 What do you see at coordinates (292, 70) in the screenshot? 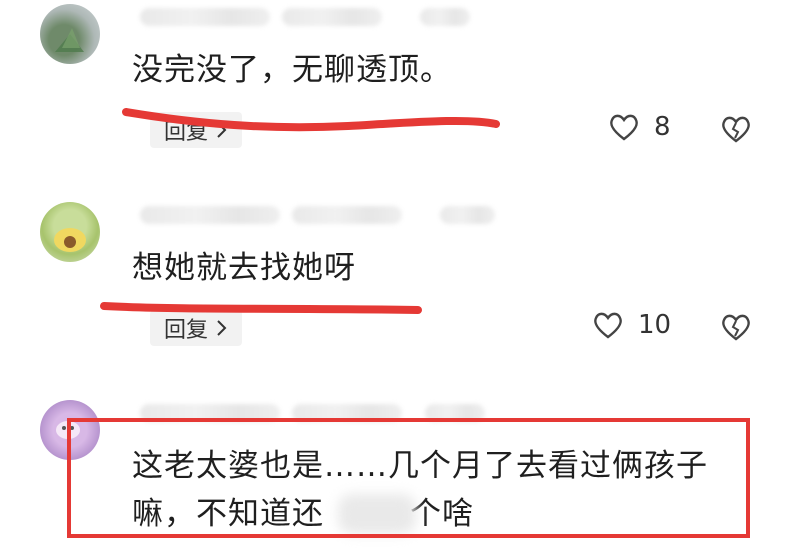
I see `comment-text: 没完没了，无聊透顶。` at bounding box center [292, 70].